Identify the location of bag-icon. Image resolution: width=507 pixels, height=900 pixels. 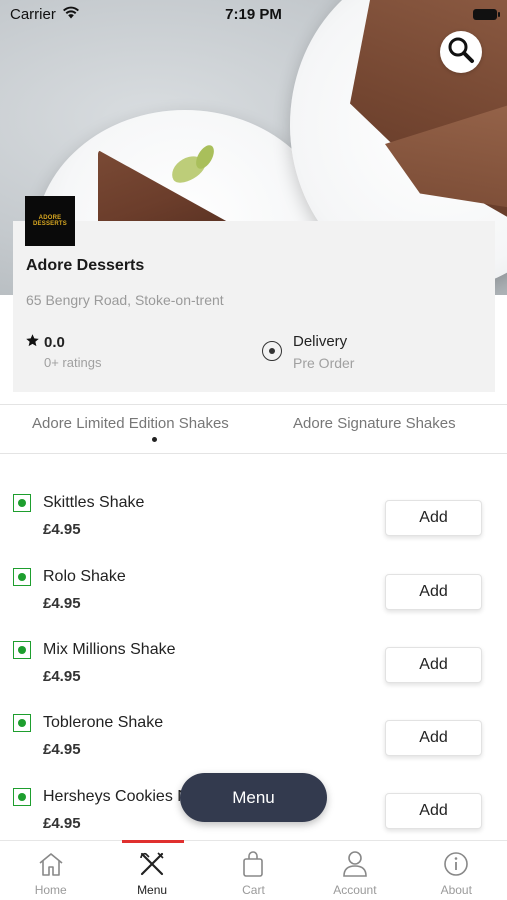
(253, 864).